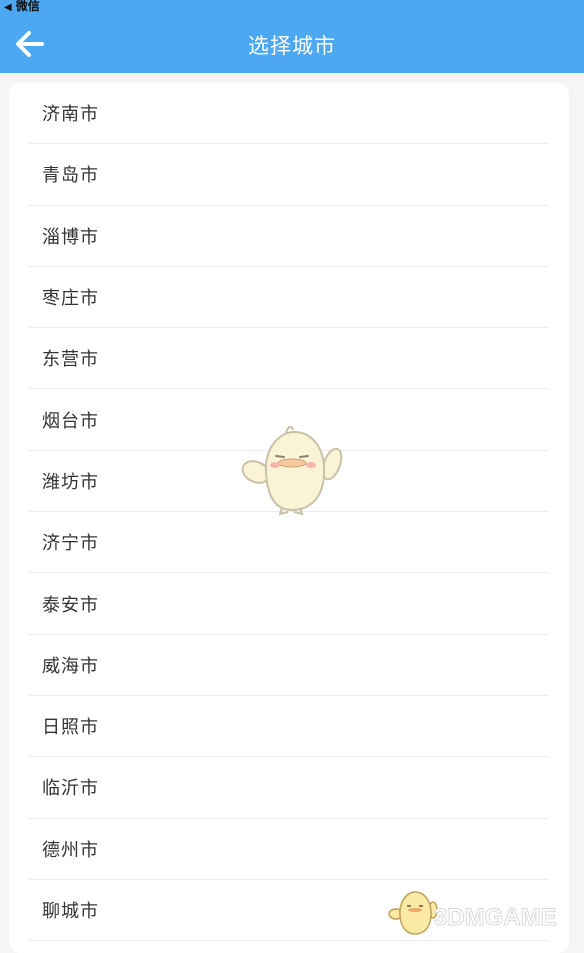 This screenshot has height=953, width=584. What do you see at coordinates (289, 236) in the screenshot?
I see `city-item: 淄博市` at bounding box center [289, 236].